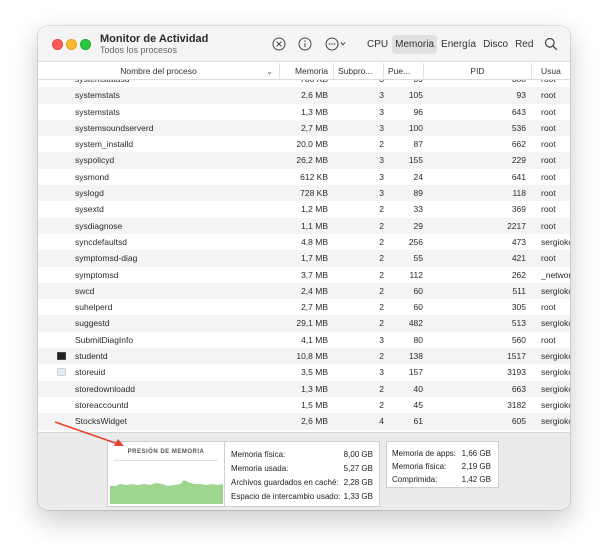  I want to click on stat-used-memory: Memoria usada: 5,27 GB, so click(302, 468).